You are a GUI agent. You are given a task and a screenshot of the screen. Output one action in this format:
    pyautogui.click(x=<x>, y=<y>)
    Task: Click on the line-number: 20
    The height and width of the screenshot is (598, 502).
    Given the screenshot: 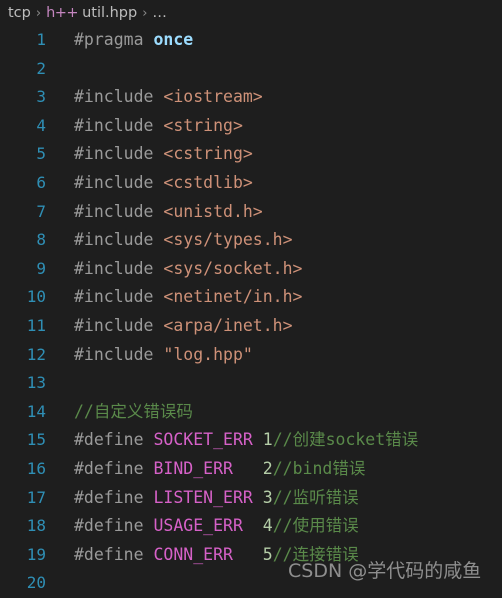 What is the action you would take?
    pyautogui.click(x=36, y=583)
    